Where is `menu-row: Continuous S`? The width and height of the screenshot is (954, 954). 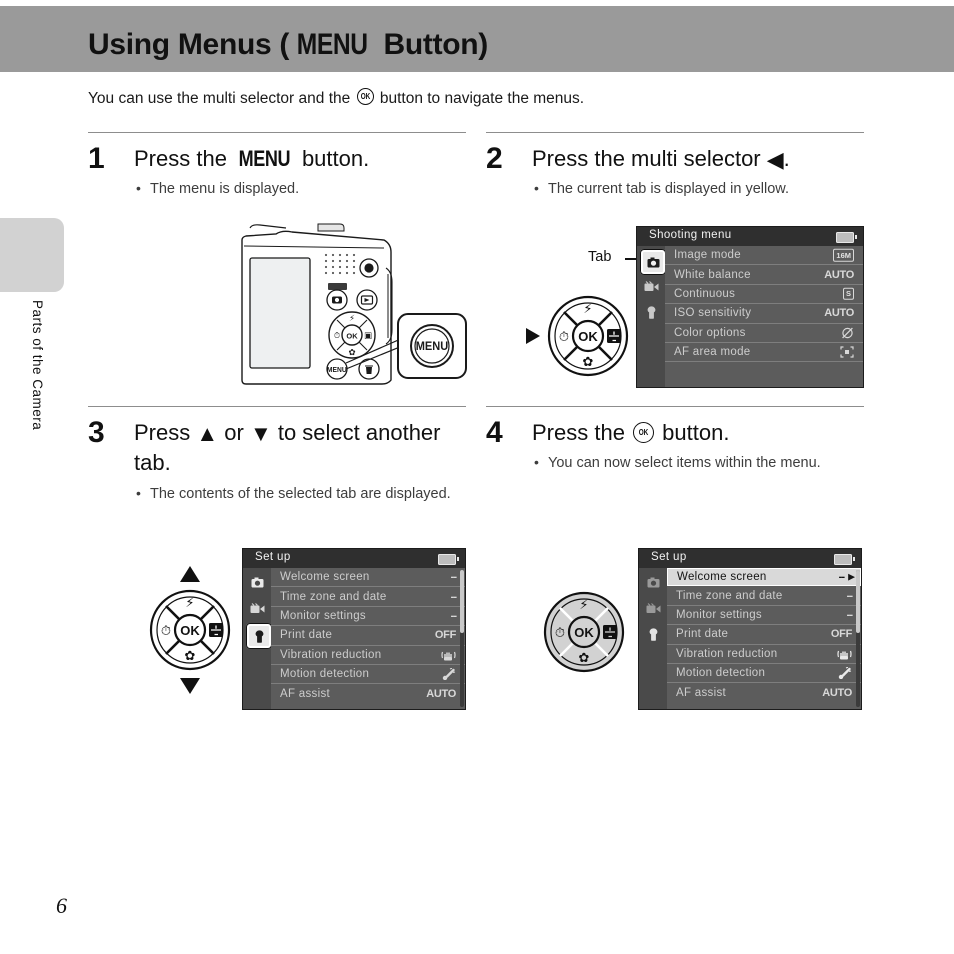
menu-row: Continuous S is located at coordinates (764, 295).